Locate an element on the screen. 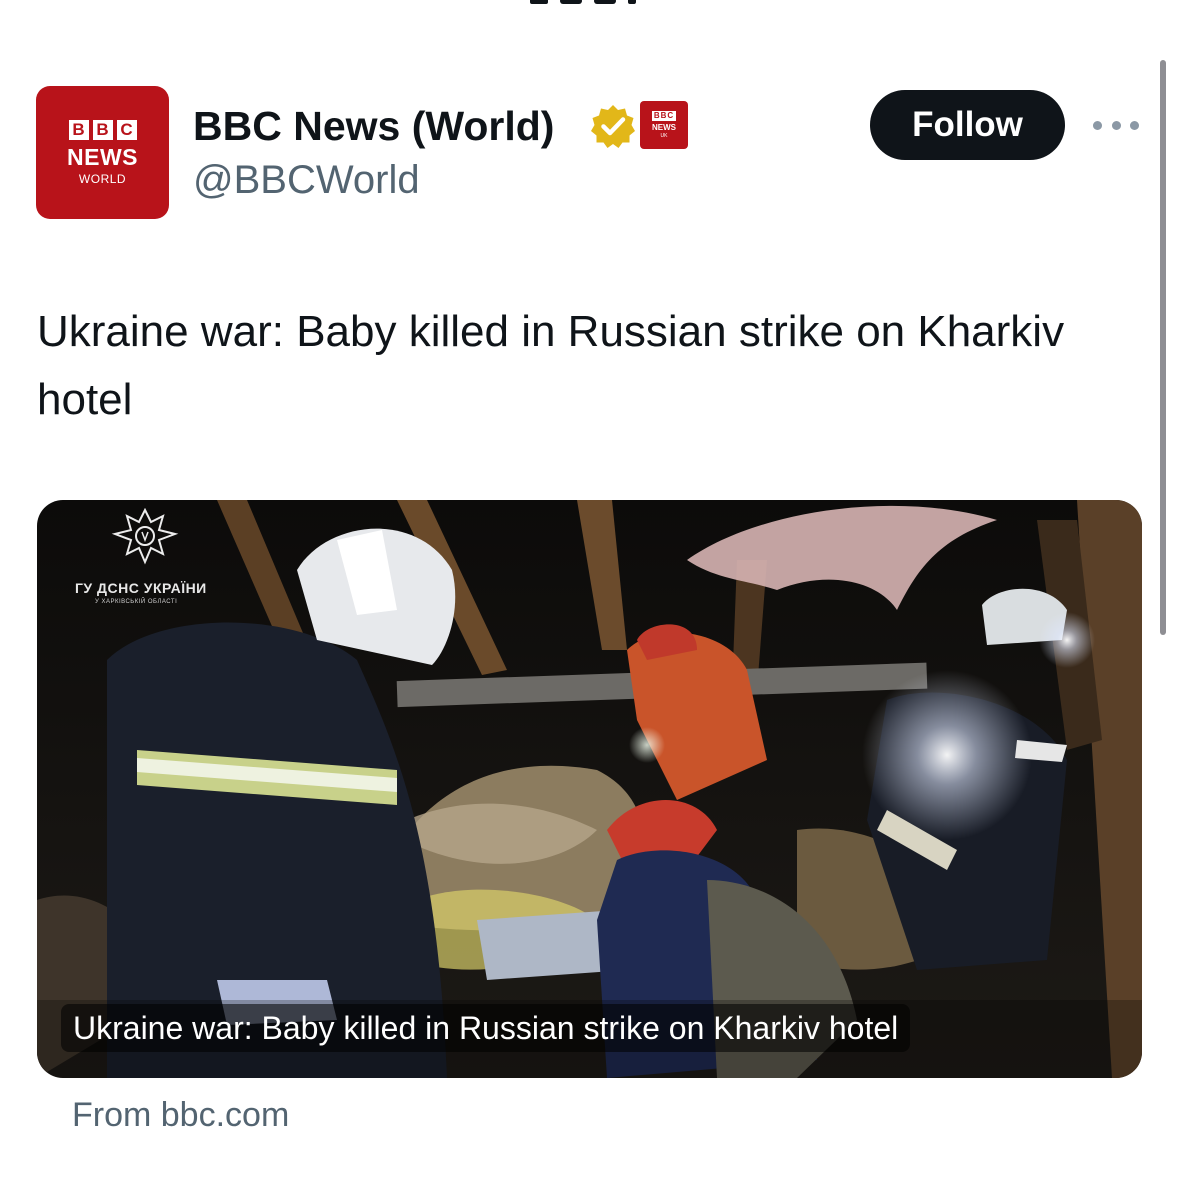  back-arrow-icon is located at coordinates (56, 4).